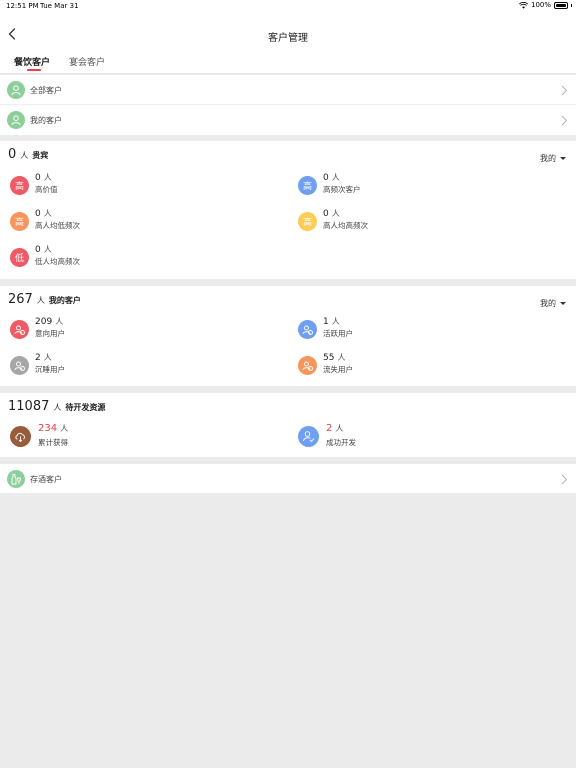 This screenshot has width=576, height=768. I want to click on mine-label: 我的客户, so click(64, 300).